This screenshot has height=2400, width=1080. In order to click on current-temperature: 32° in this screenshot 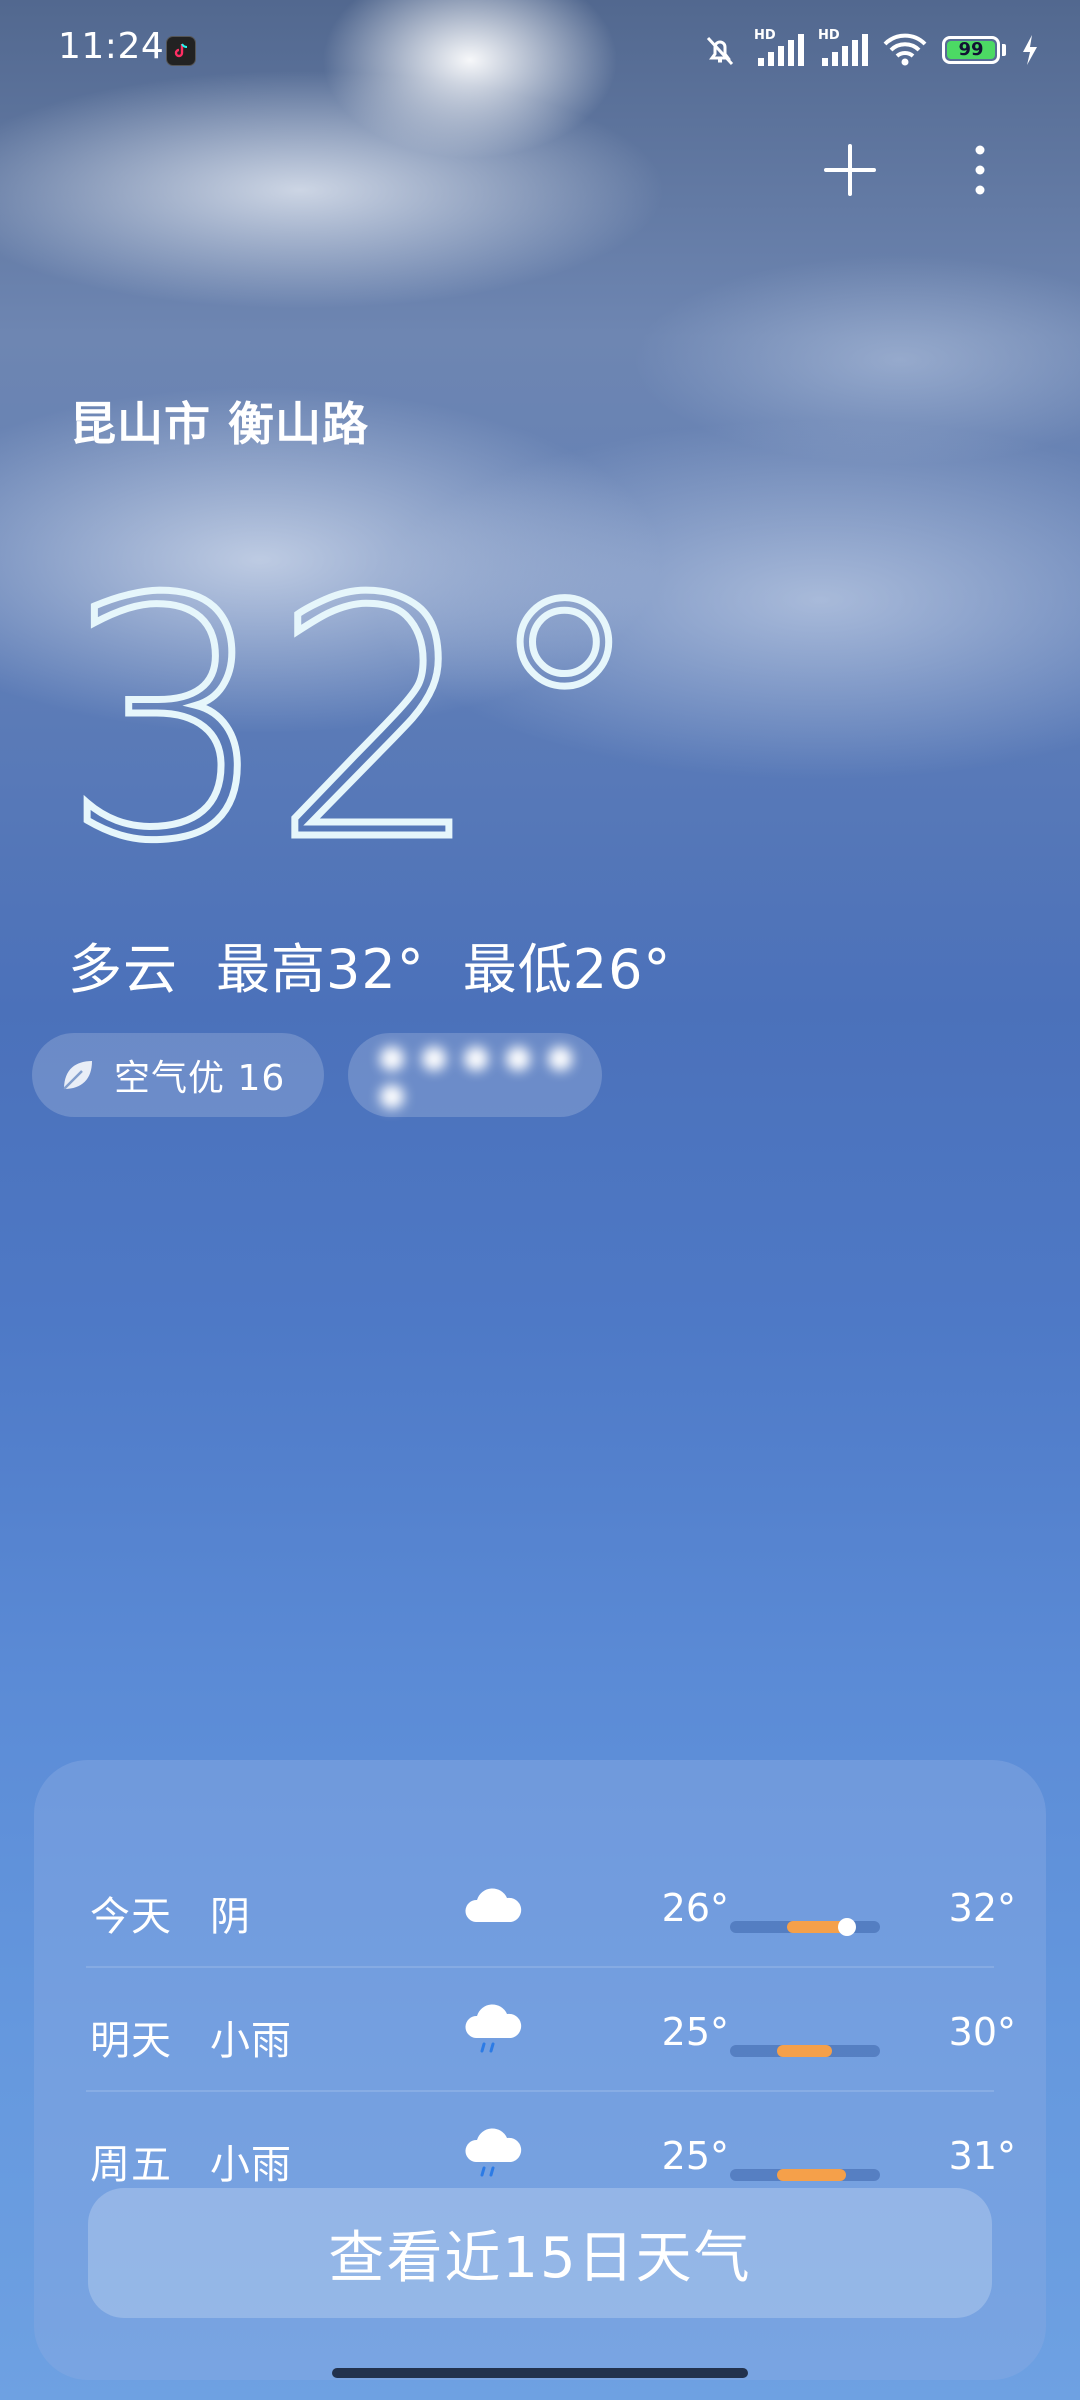, I will do `click(355, 718)`.